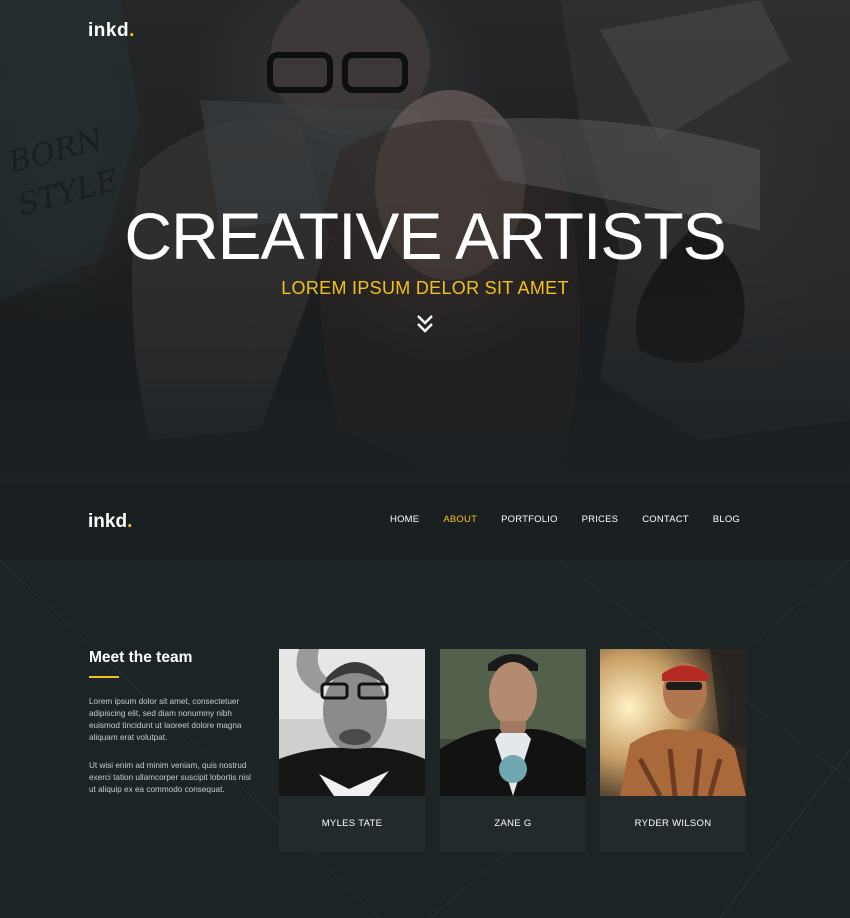 Image resolution: width=850 pixels, height=918 pixels. What do you see at coordinates (109, 30) in the screenshot?
I see `hero-logo-text: inkd` at bounding box center [109, 30].